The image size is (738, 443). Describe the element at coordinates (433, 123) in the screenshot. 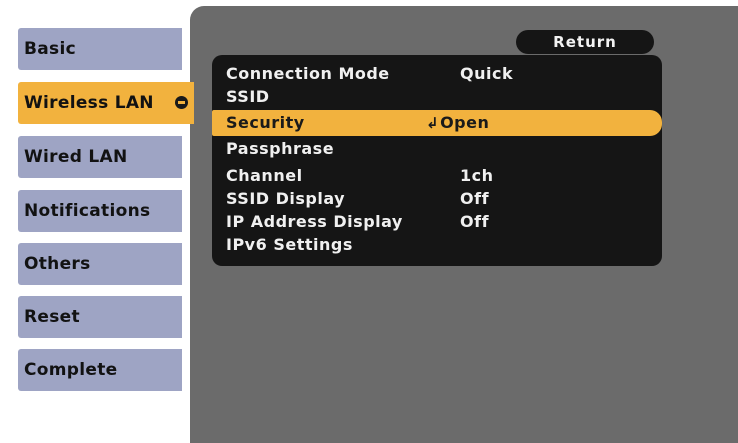

I see `enter-icon: ↲` at that location.